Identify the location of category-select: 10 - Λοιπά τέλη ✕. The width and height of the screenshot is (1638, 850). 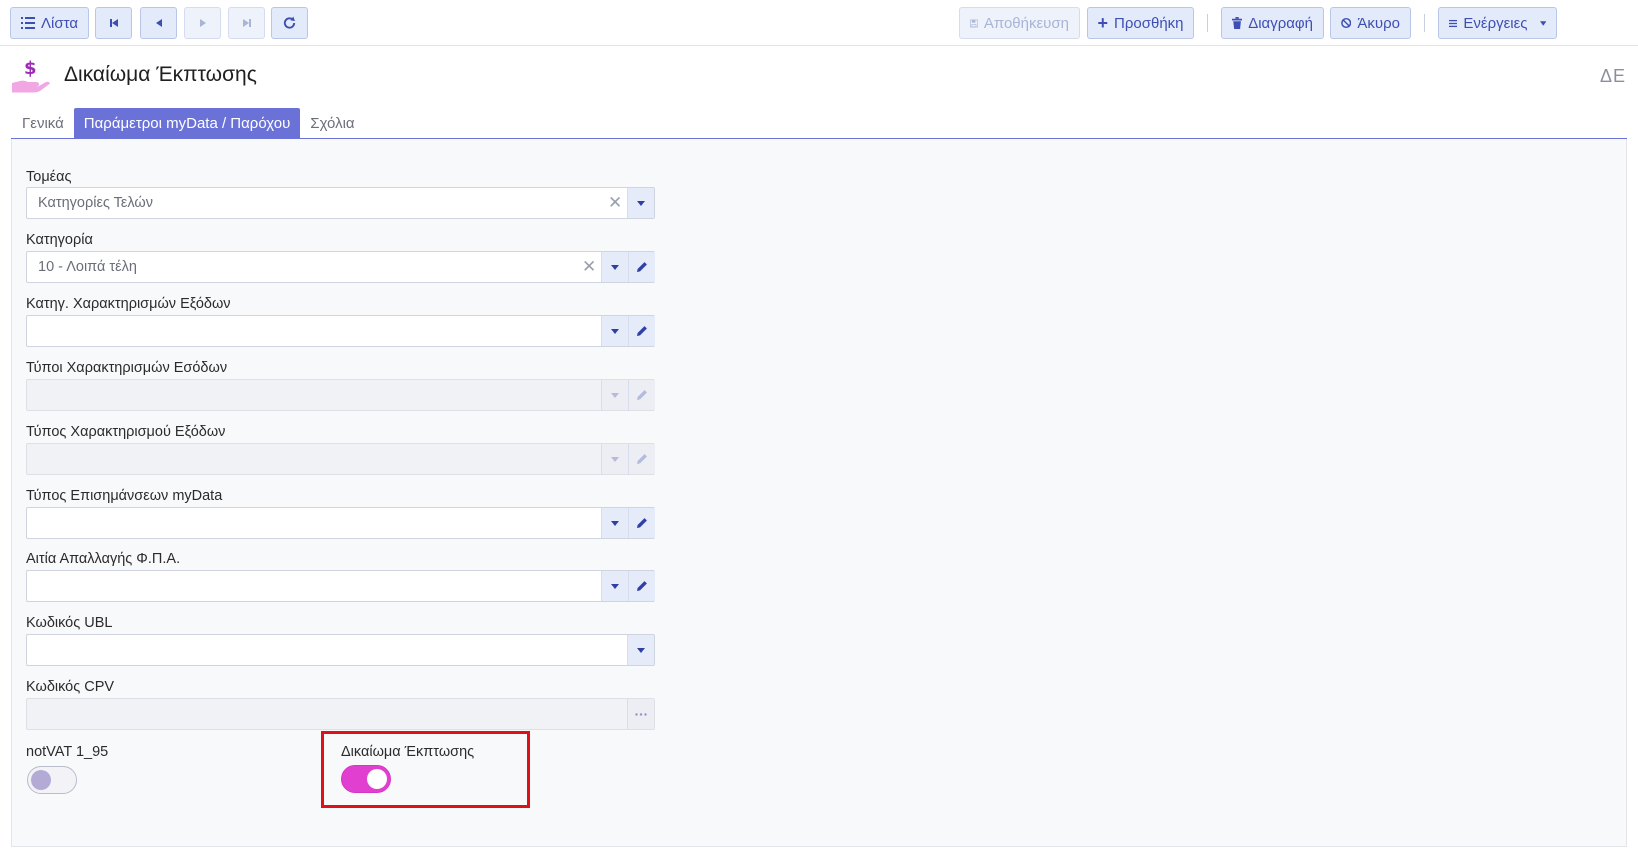
(340, 267).